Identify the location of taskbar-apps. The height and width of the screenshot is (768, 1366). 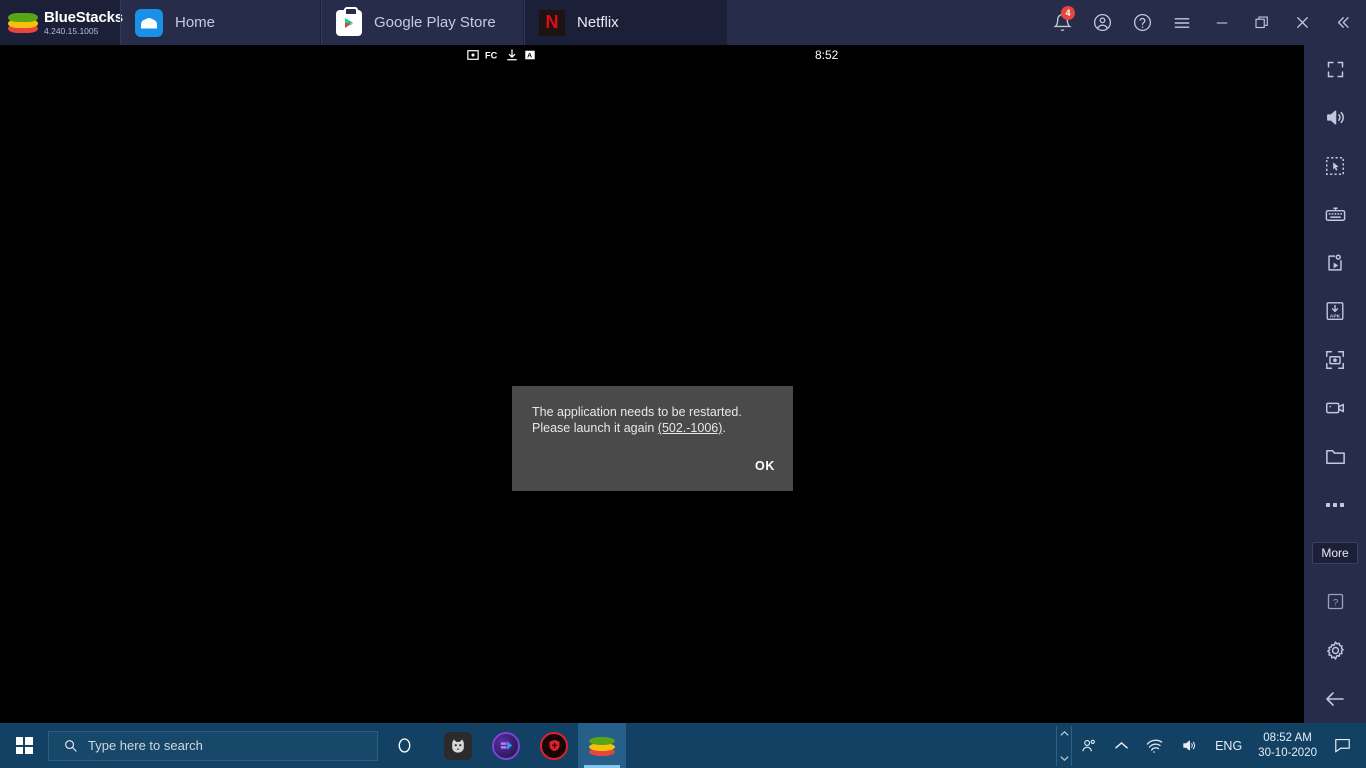
(530, 745).